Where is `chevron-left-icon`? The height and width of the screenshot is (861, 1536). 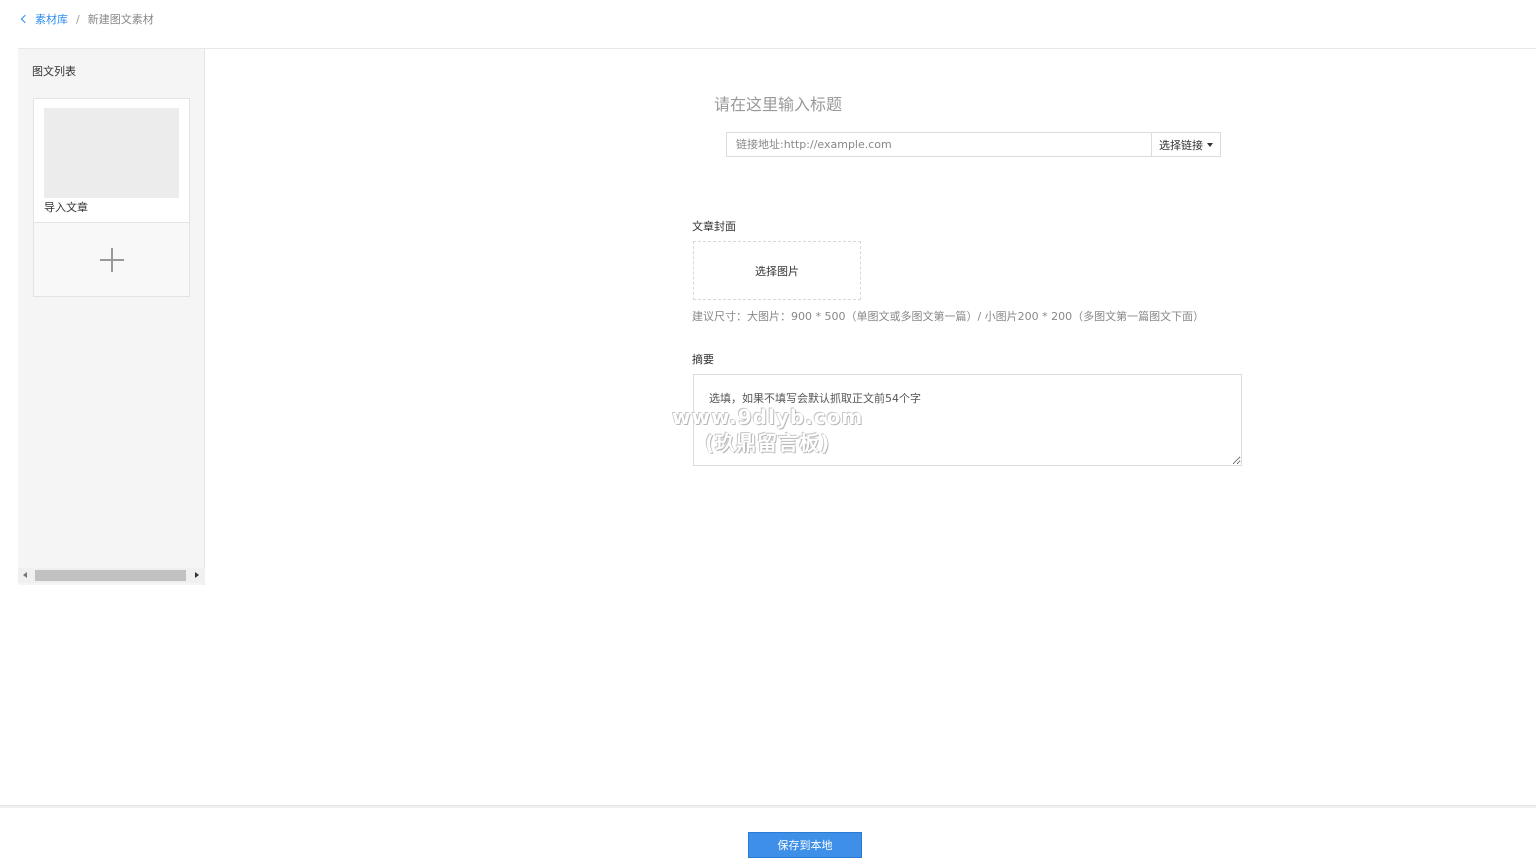
chevron-left-icon is located at coordinates (25, 19).